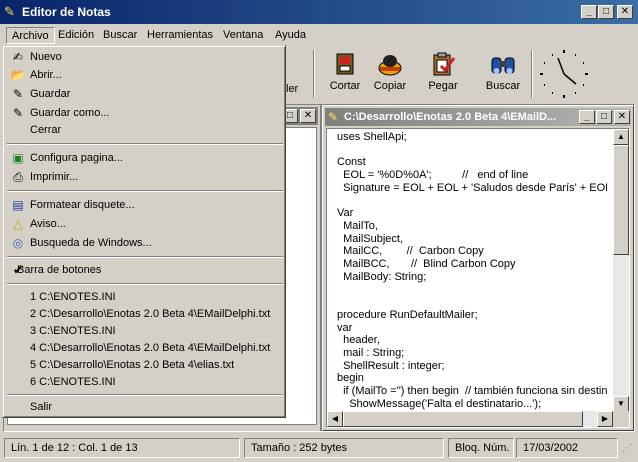  I want to click on editor-close-button: ✕, so click(622, 117).